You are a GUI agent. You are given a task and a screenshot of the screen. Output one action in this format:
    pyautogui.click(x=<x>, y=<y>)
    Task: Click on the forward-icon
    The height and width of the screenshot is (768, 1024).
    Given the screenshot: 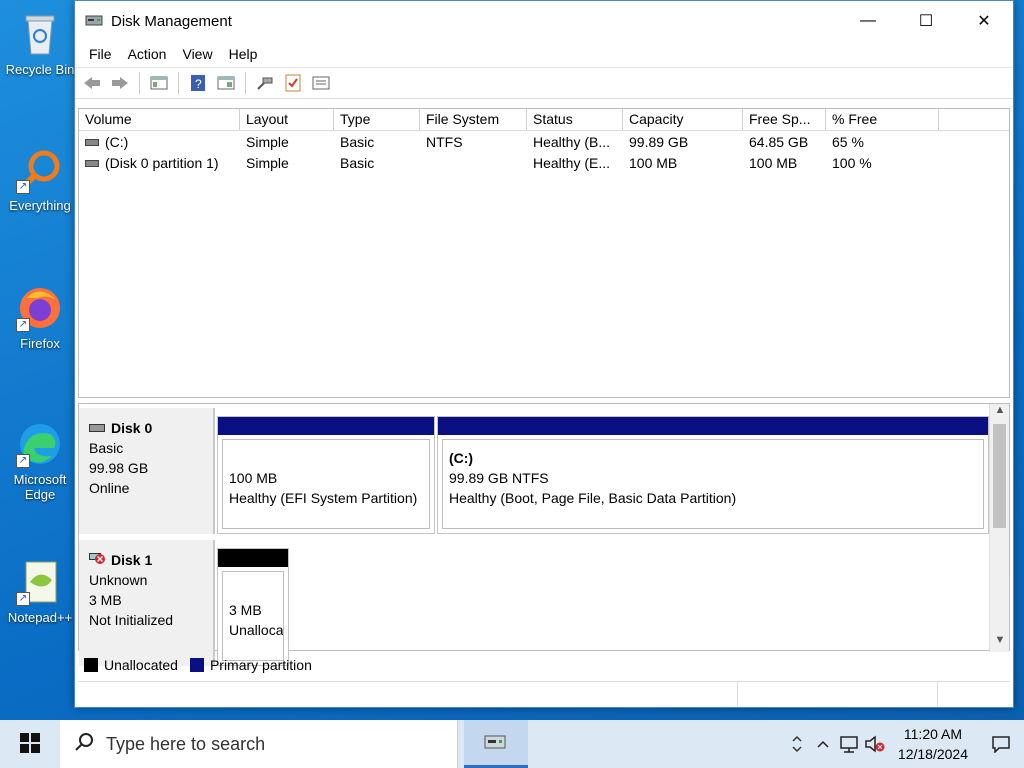 What is the action you would take?
    pyautogui.click(x=120, y=83)
    